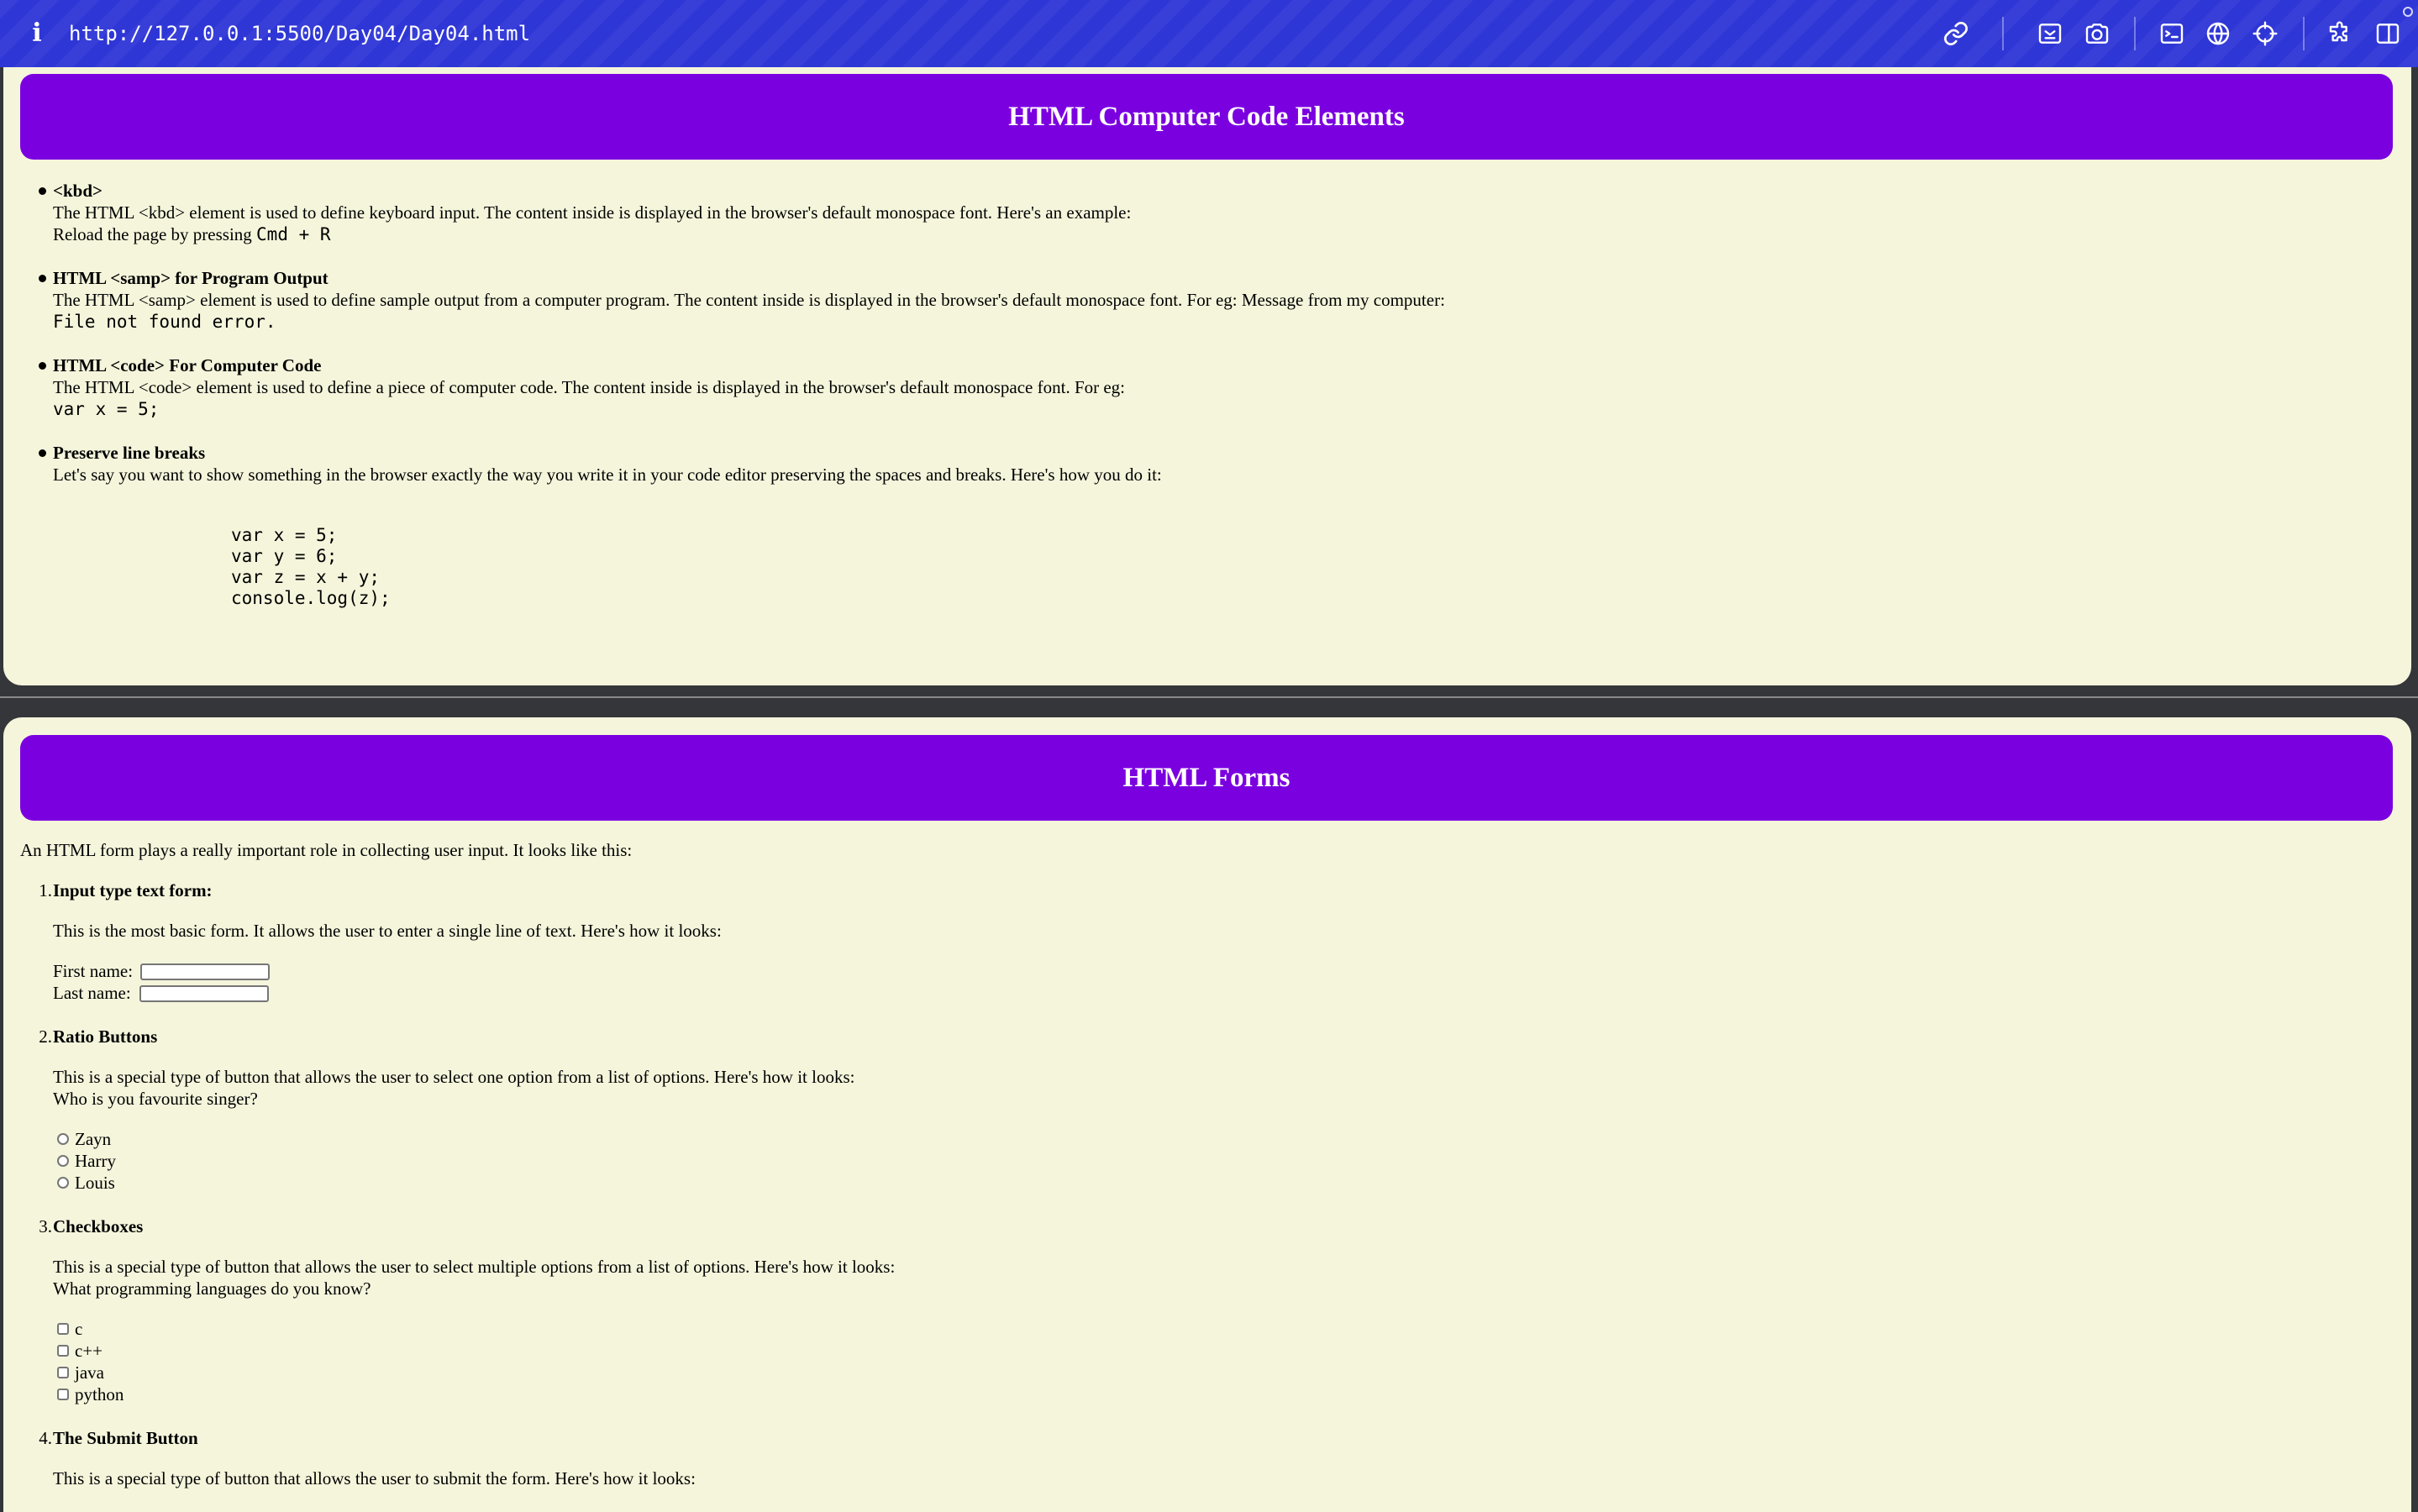 The image size is (2418, 1512). Describe the element at coordinates (165, 322) in the screenshot. I see `samp-example-code: File not found error.` at that location.